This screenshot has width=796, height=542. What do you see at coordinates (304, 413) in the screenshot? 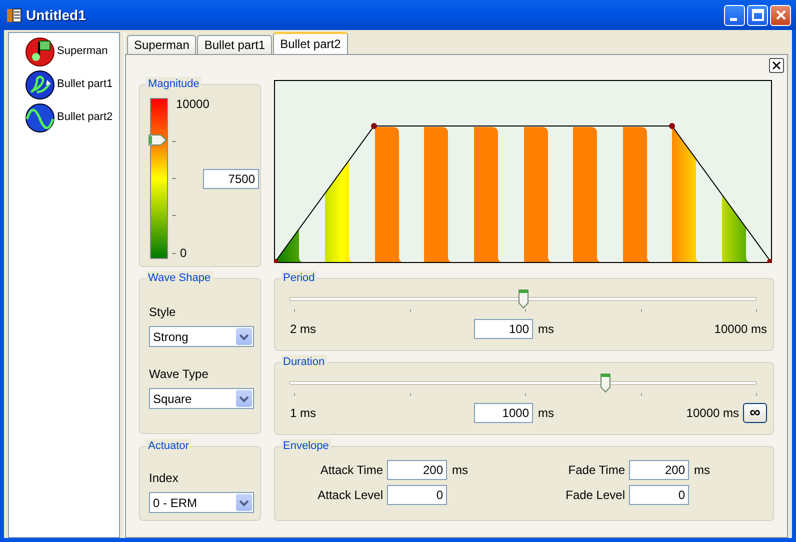
I see `range-min-label: 1 ms` at bounding box center [304, 413].